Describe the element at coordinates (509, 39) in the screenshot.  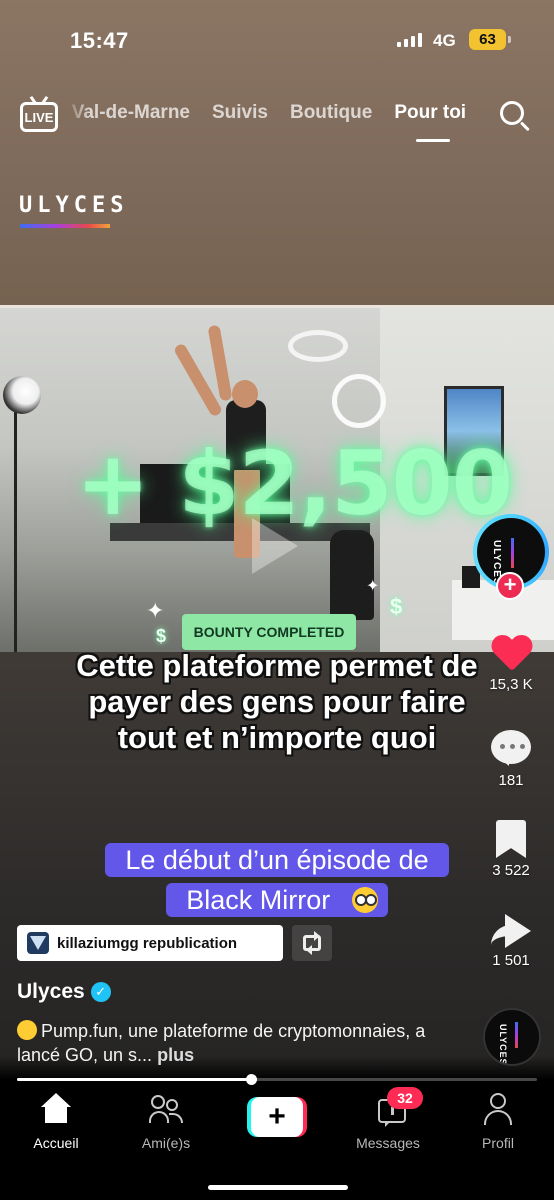
I see `battery-tip` at that location.